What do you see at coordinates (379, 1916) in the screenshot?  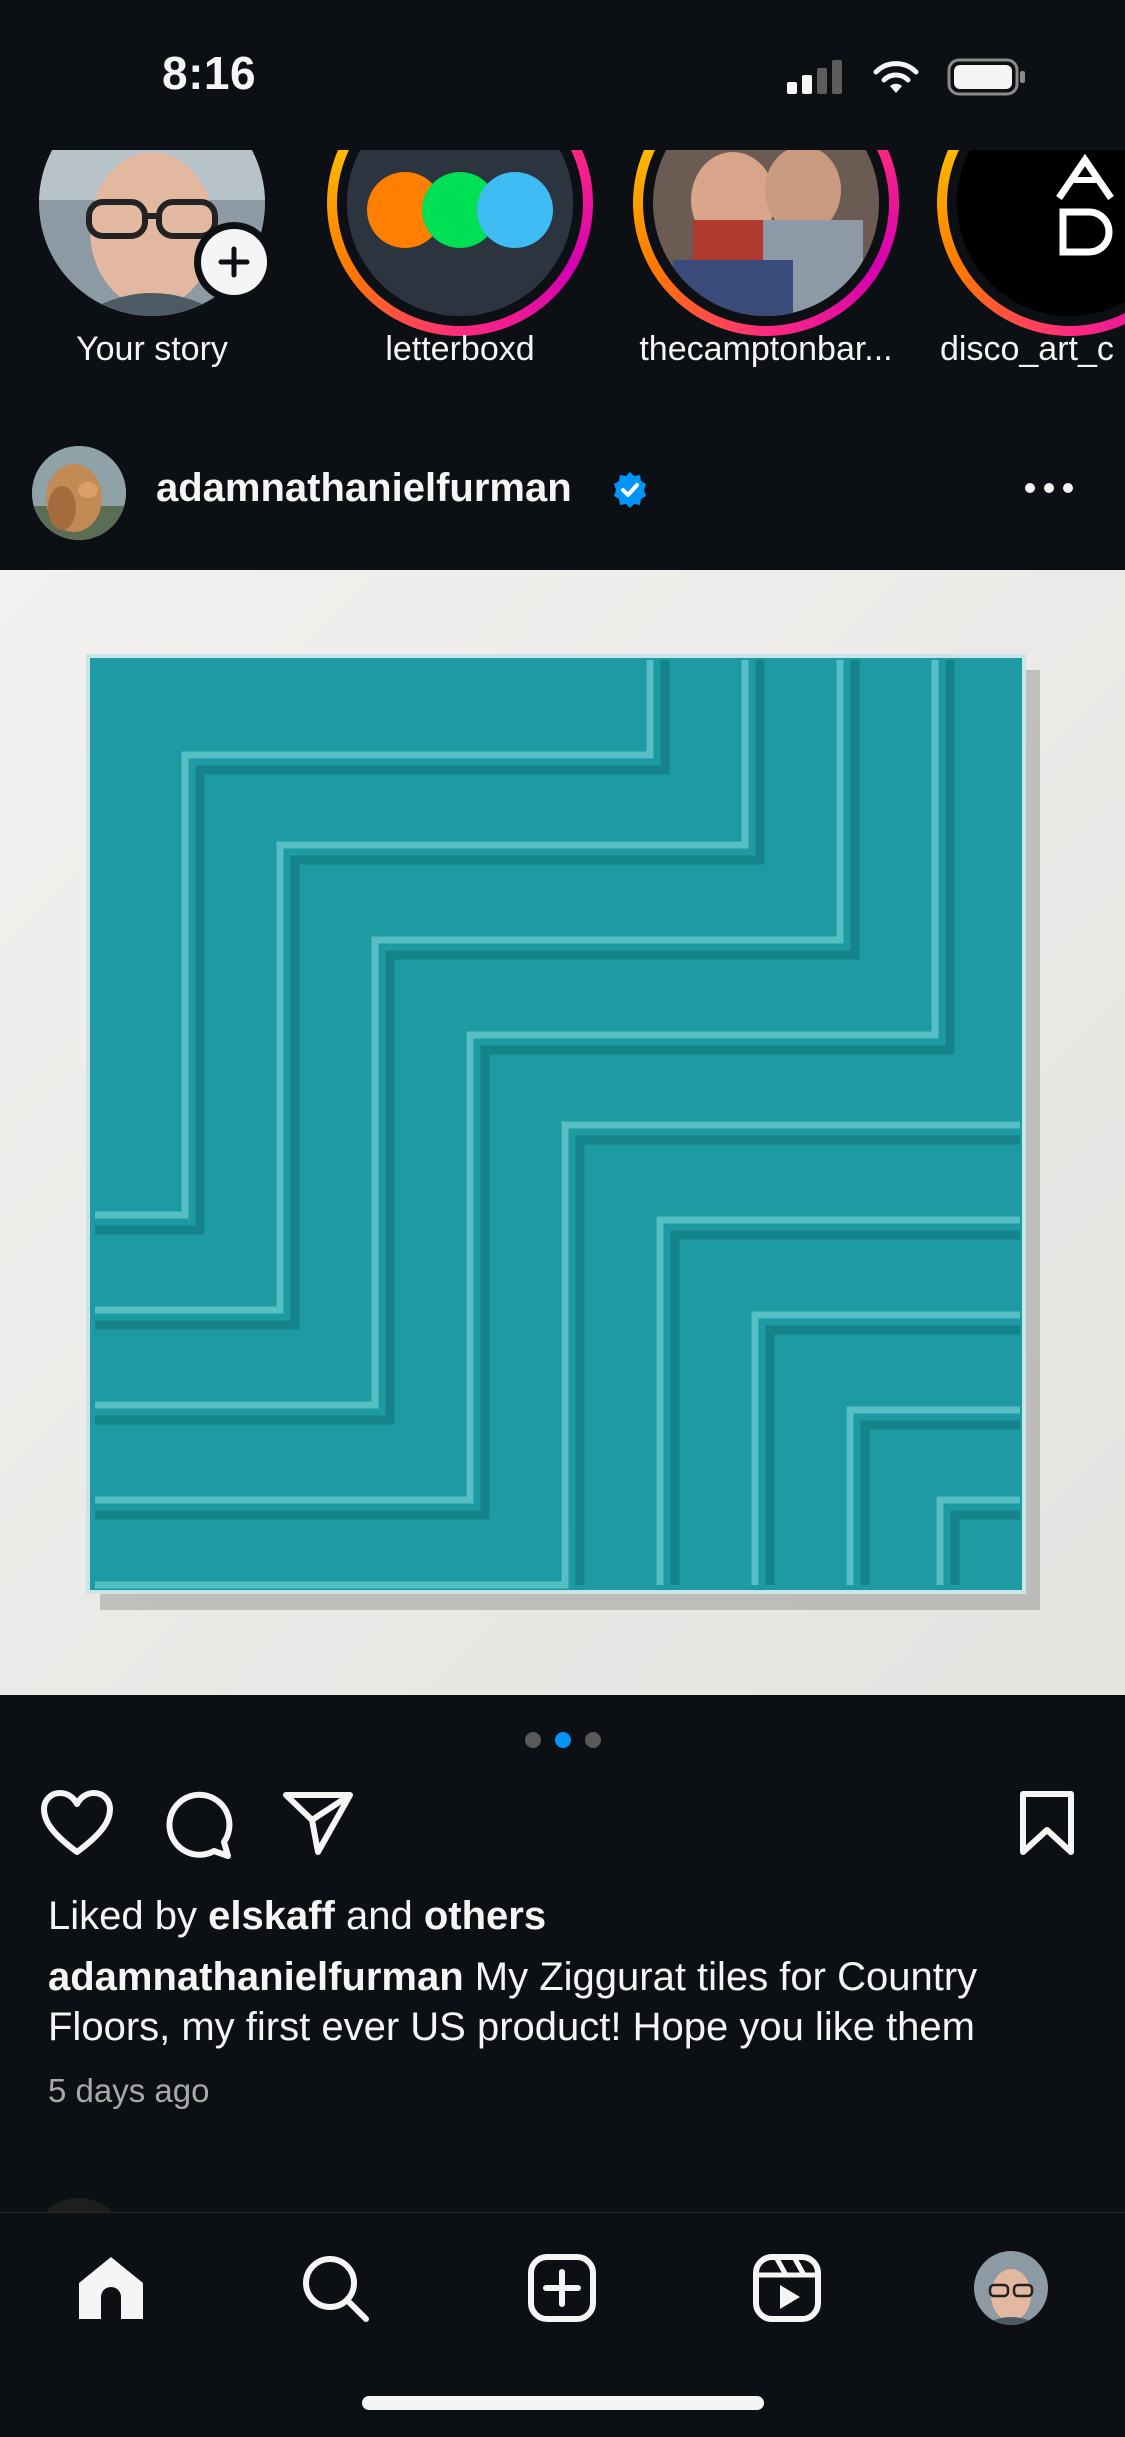 I see `likes-joiner: and` at bounding box center [379, 1916].